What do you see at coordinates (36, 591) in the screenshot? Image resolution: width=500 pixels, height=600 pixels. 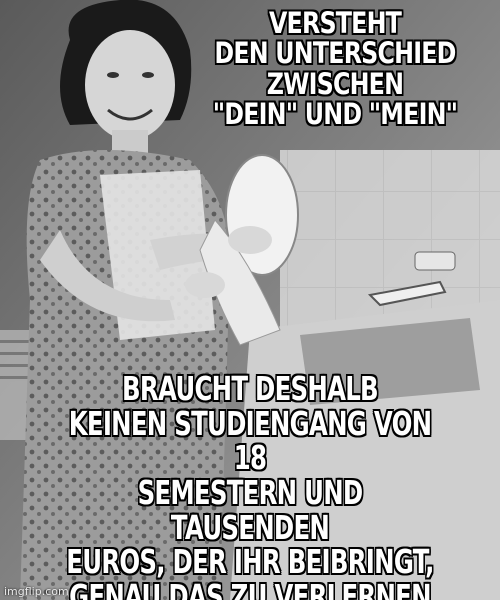 I see `watermark-text: imgflip.com` at bounding box center [36, 591].